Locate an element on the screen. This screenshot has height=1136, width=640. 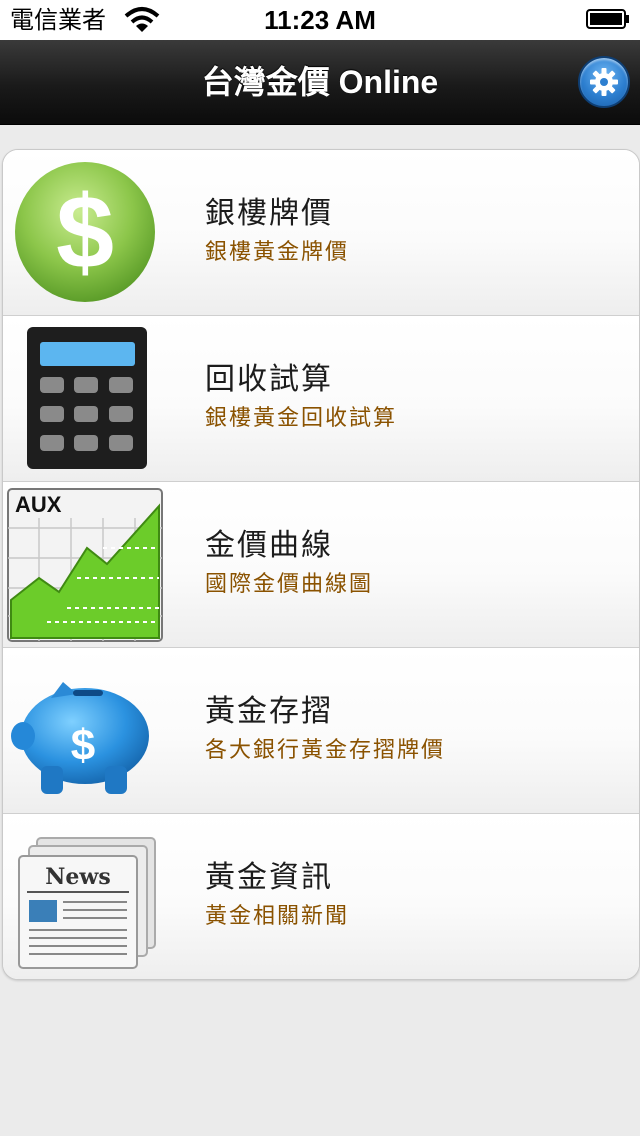
chart-icon: AUX is located at coordinates (85, 565).